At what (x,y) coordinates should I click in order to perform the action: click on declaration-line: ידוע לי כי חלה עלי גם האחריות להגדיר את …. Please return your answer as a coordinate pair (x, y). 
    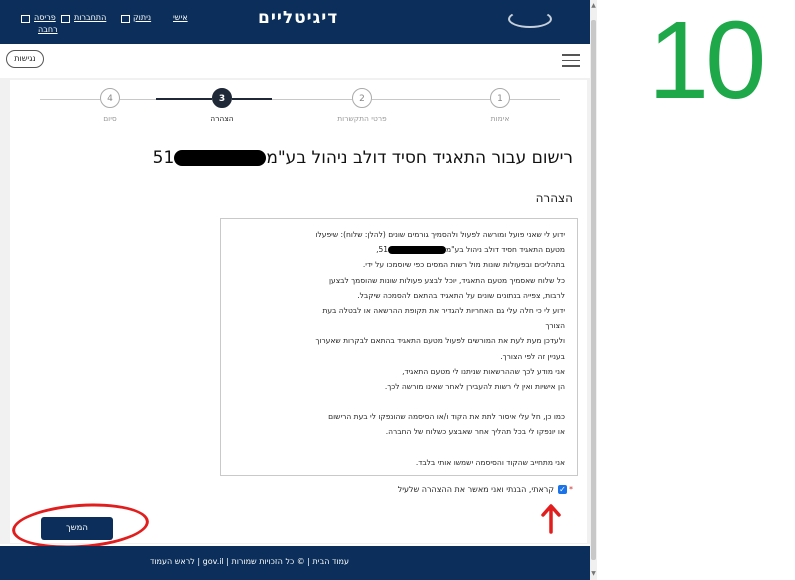
    Looking at the image, I should click on (443, 311).